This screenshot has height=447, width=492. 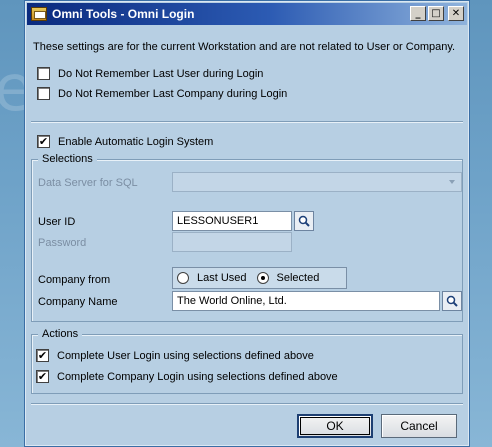 I want to click on chevron-down-icon, so click(x=452, y=182).